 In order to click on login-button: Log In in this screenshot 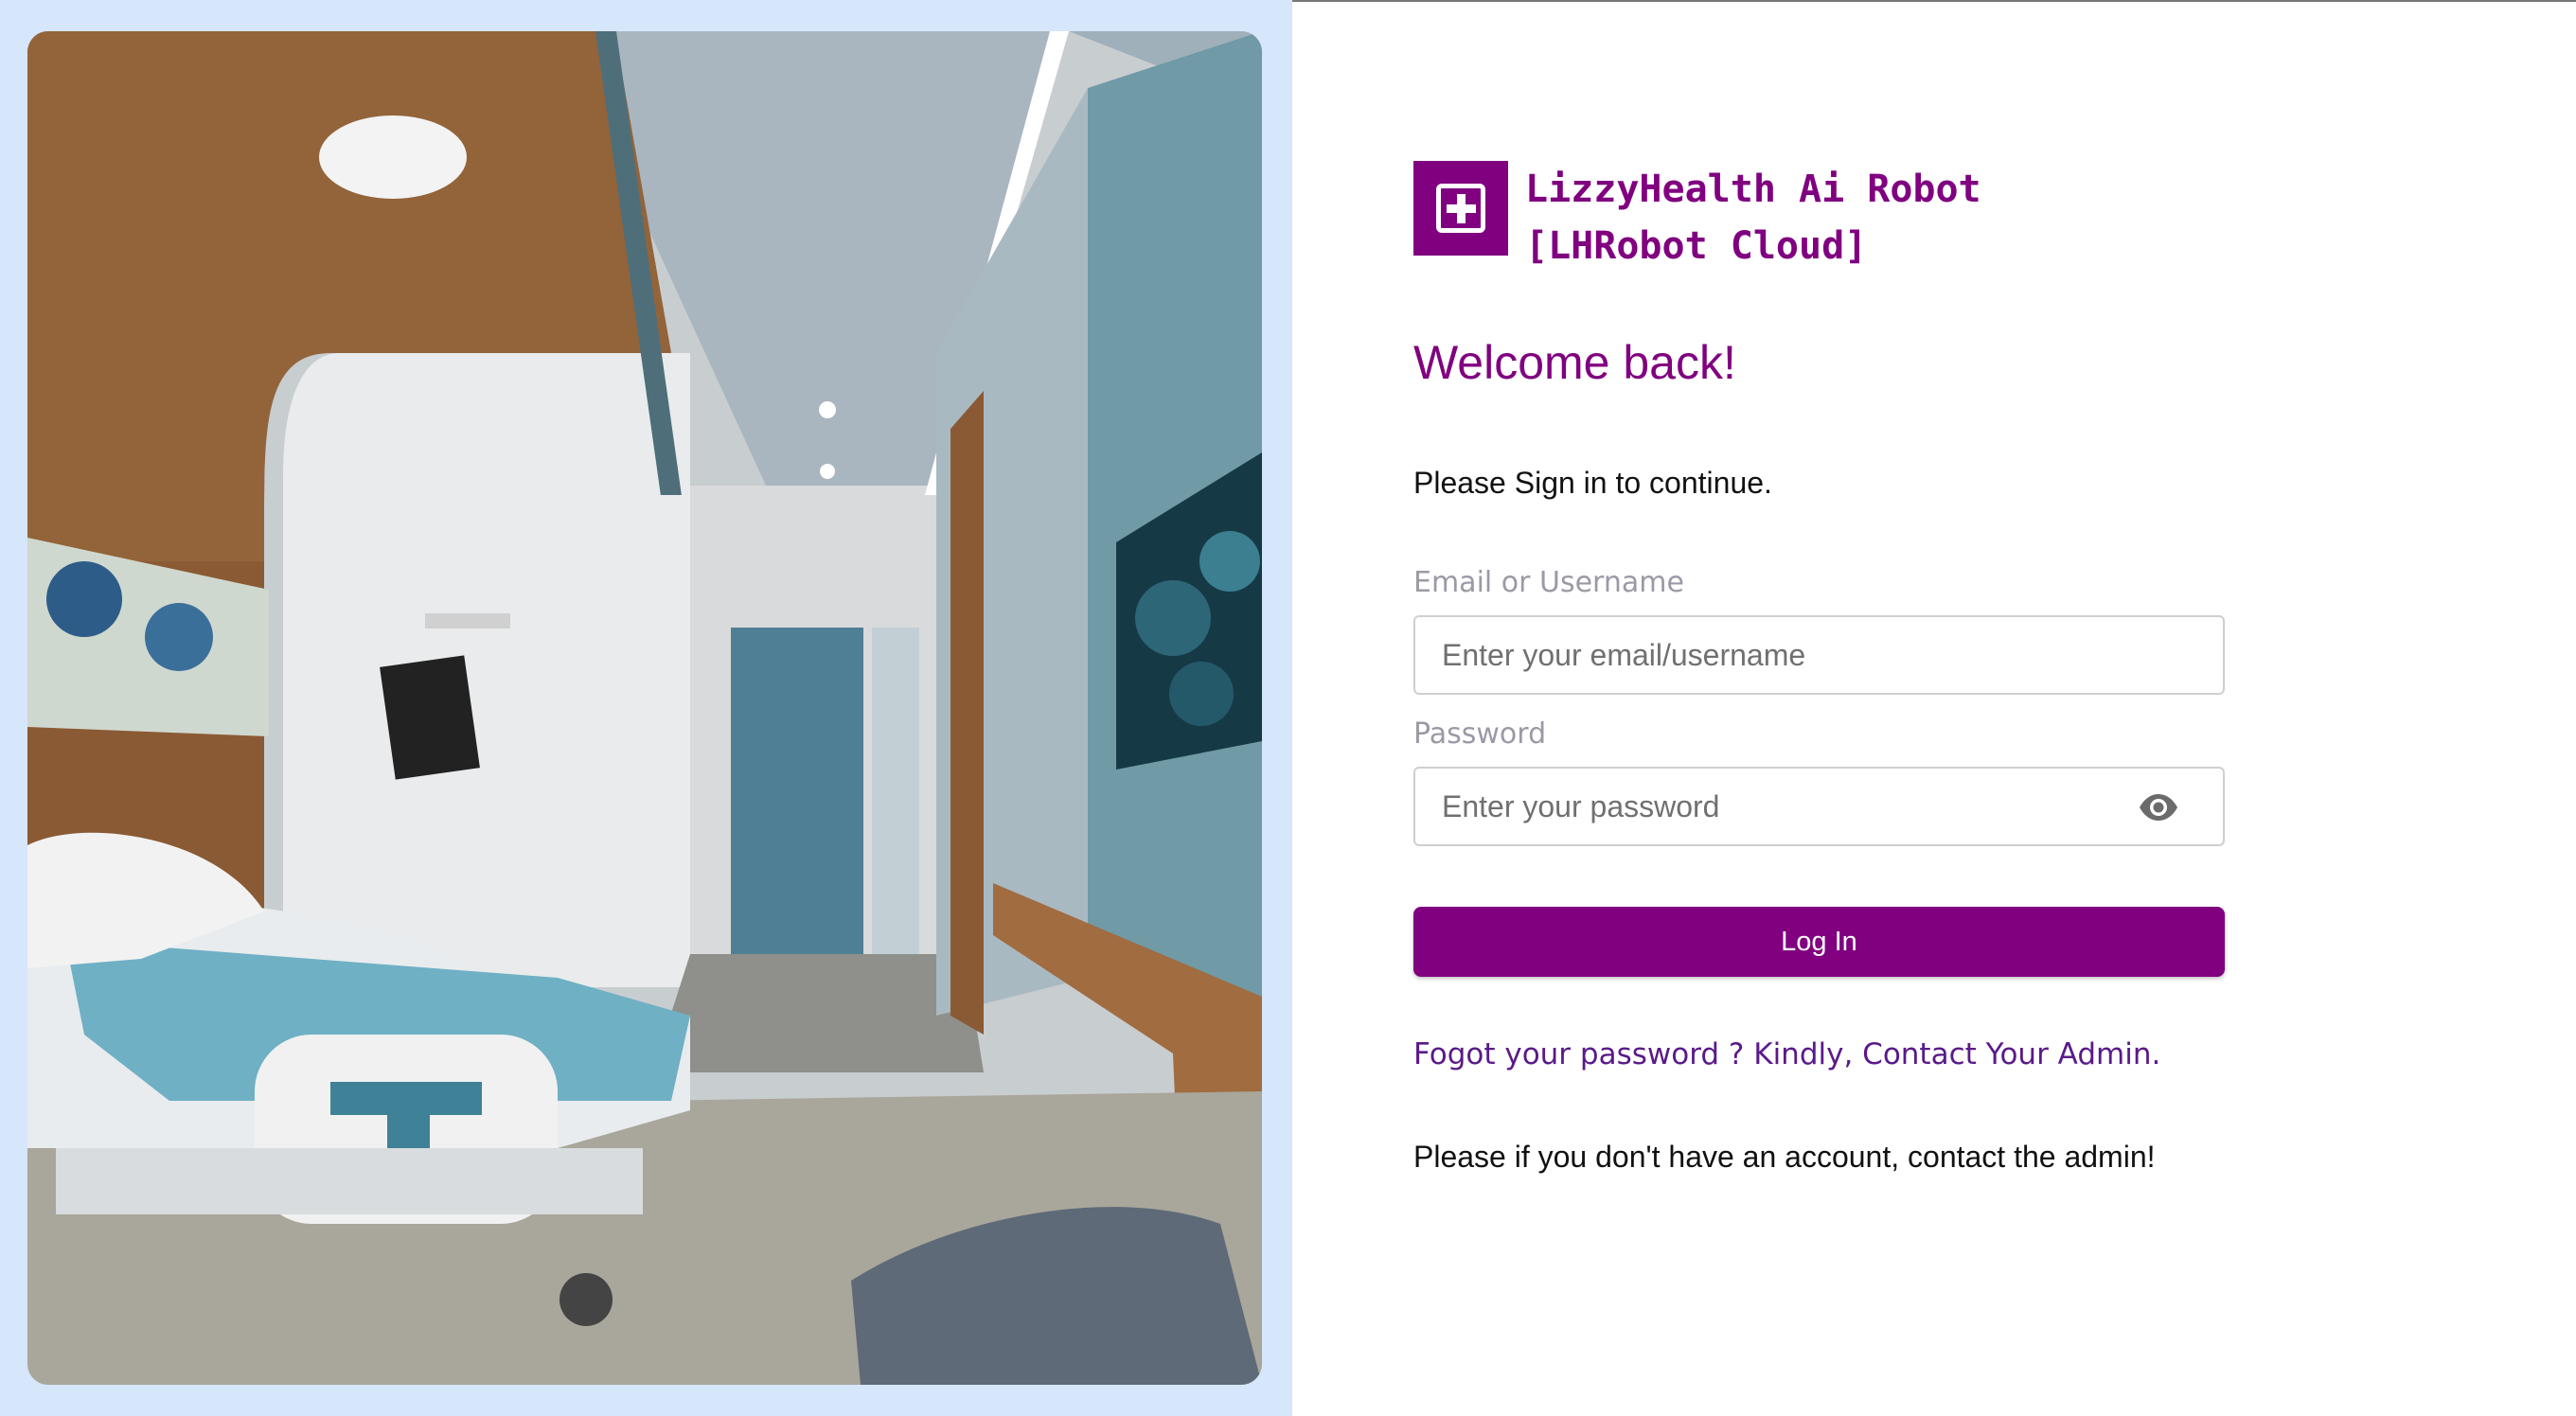, I will do `click(1819, 942)`.